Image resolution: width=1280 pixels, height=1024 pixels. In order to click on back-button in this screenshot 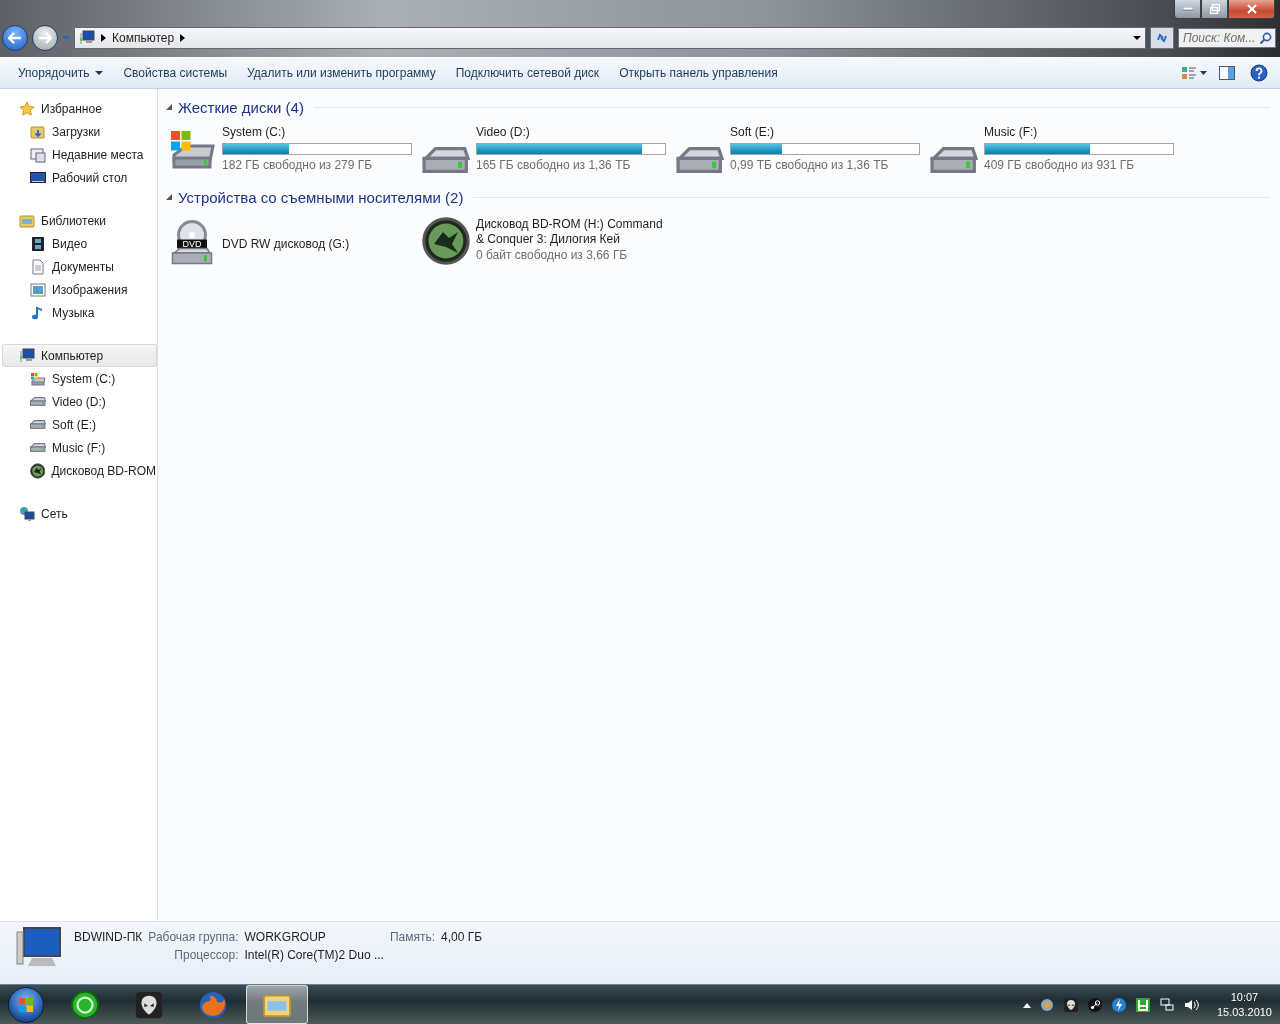, I will do `click(15, 38)`.